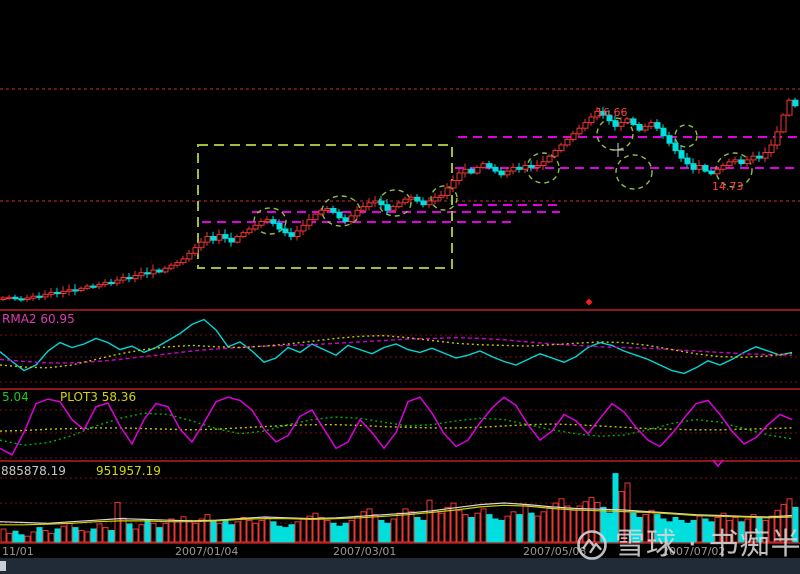  Describe the element at coordinates (728, 186) in the screenshot. I see `low-price-label: 14.73` at that location.